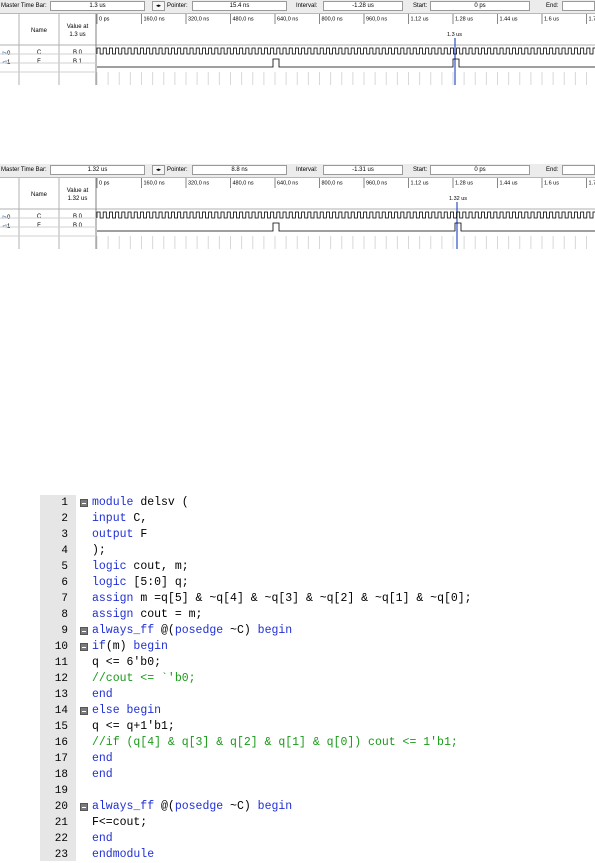 This screenshot has width=595, height=863. I want to click on code-line: 1 module delsv (, so click(297, 503).